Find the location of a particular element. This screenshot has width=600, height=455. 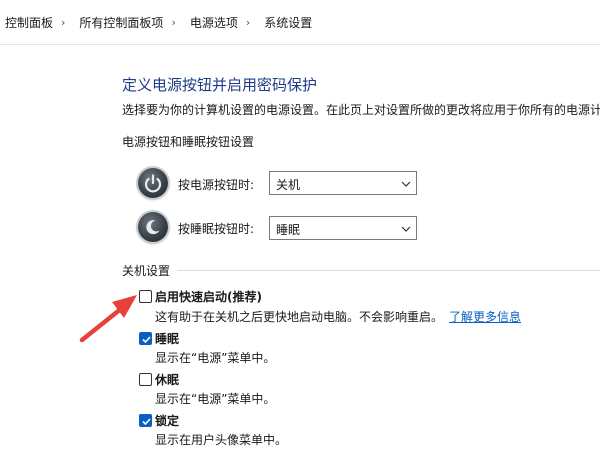

annotation-arrow-icon is located at coordinates (108, 319).